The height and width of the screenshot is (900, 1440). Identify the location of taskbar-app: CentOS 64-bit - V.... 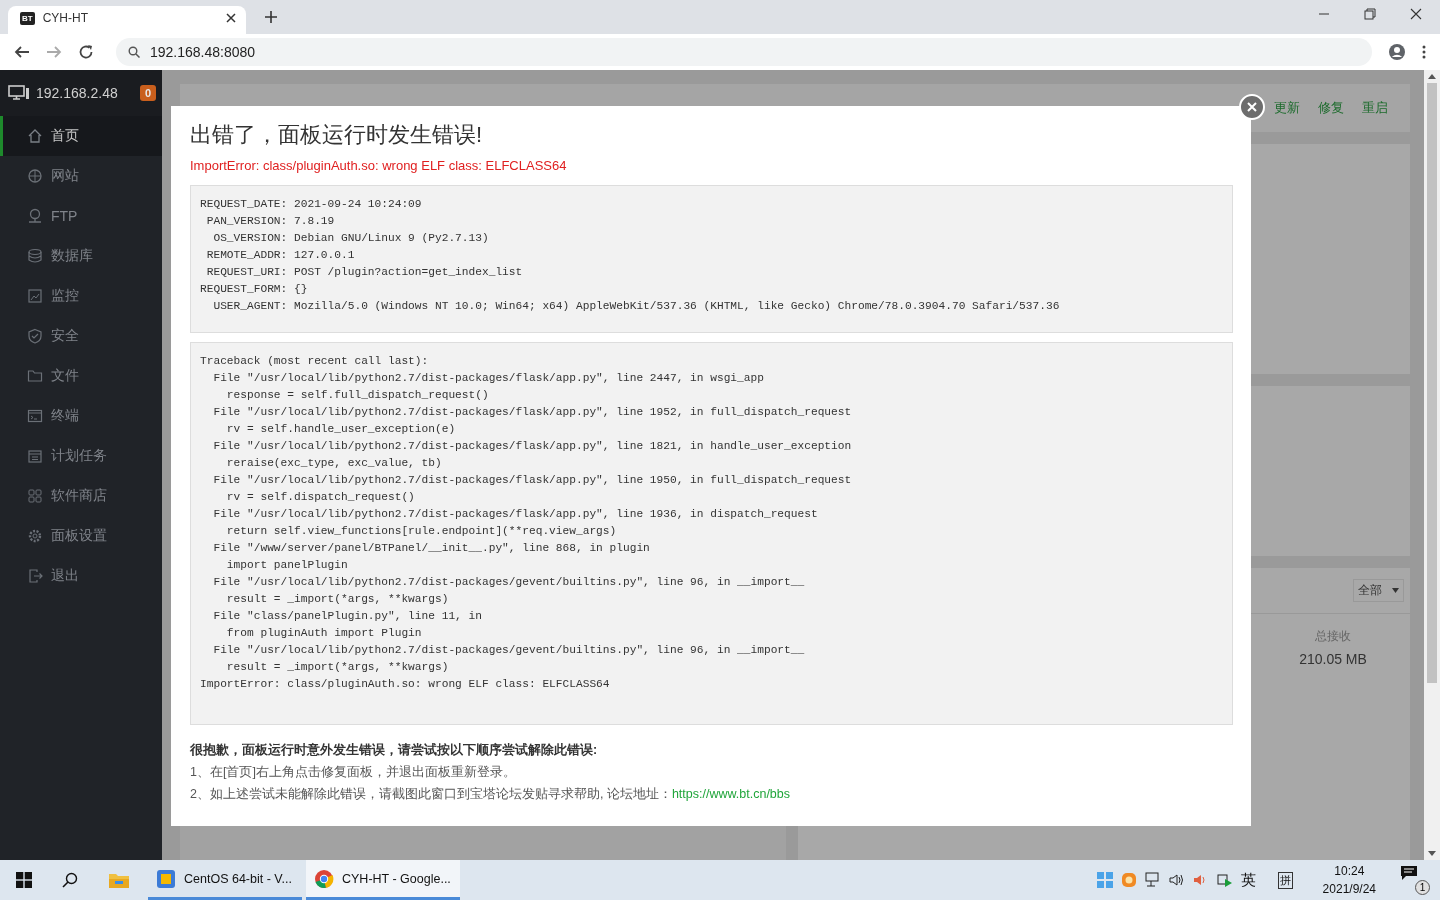
(225, 880).